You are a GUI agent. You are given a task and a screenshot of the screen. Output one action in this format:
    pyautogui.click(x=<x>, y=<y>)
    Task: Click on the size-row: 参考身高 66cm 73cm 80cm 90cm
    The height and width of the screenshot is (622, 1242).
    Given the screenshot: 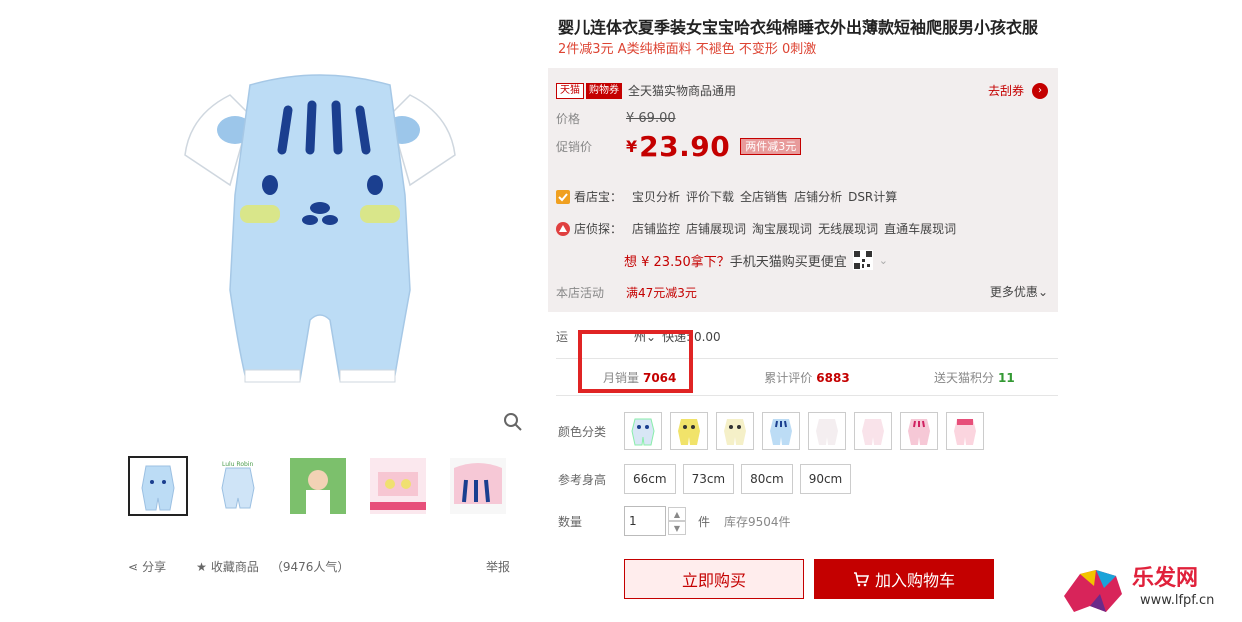 What is the action you would take?
    pyautogui.click(x=708, y=479)
    